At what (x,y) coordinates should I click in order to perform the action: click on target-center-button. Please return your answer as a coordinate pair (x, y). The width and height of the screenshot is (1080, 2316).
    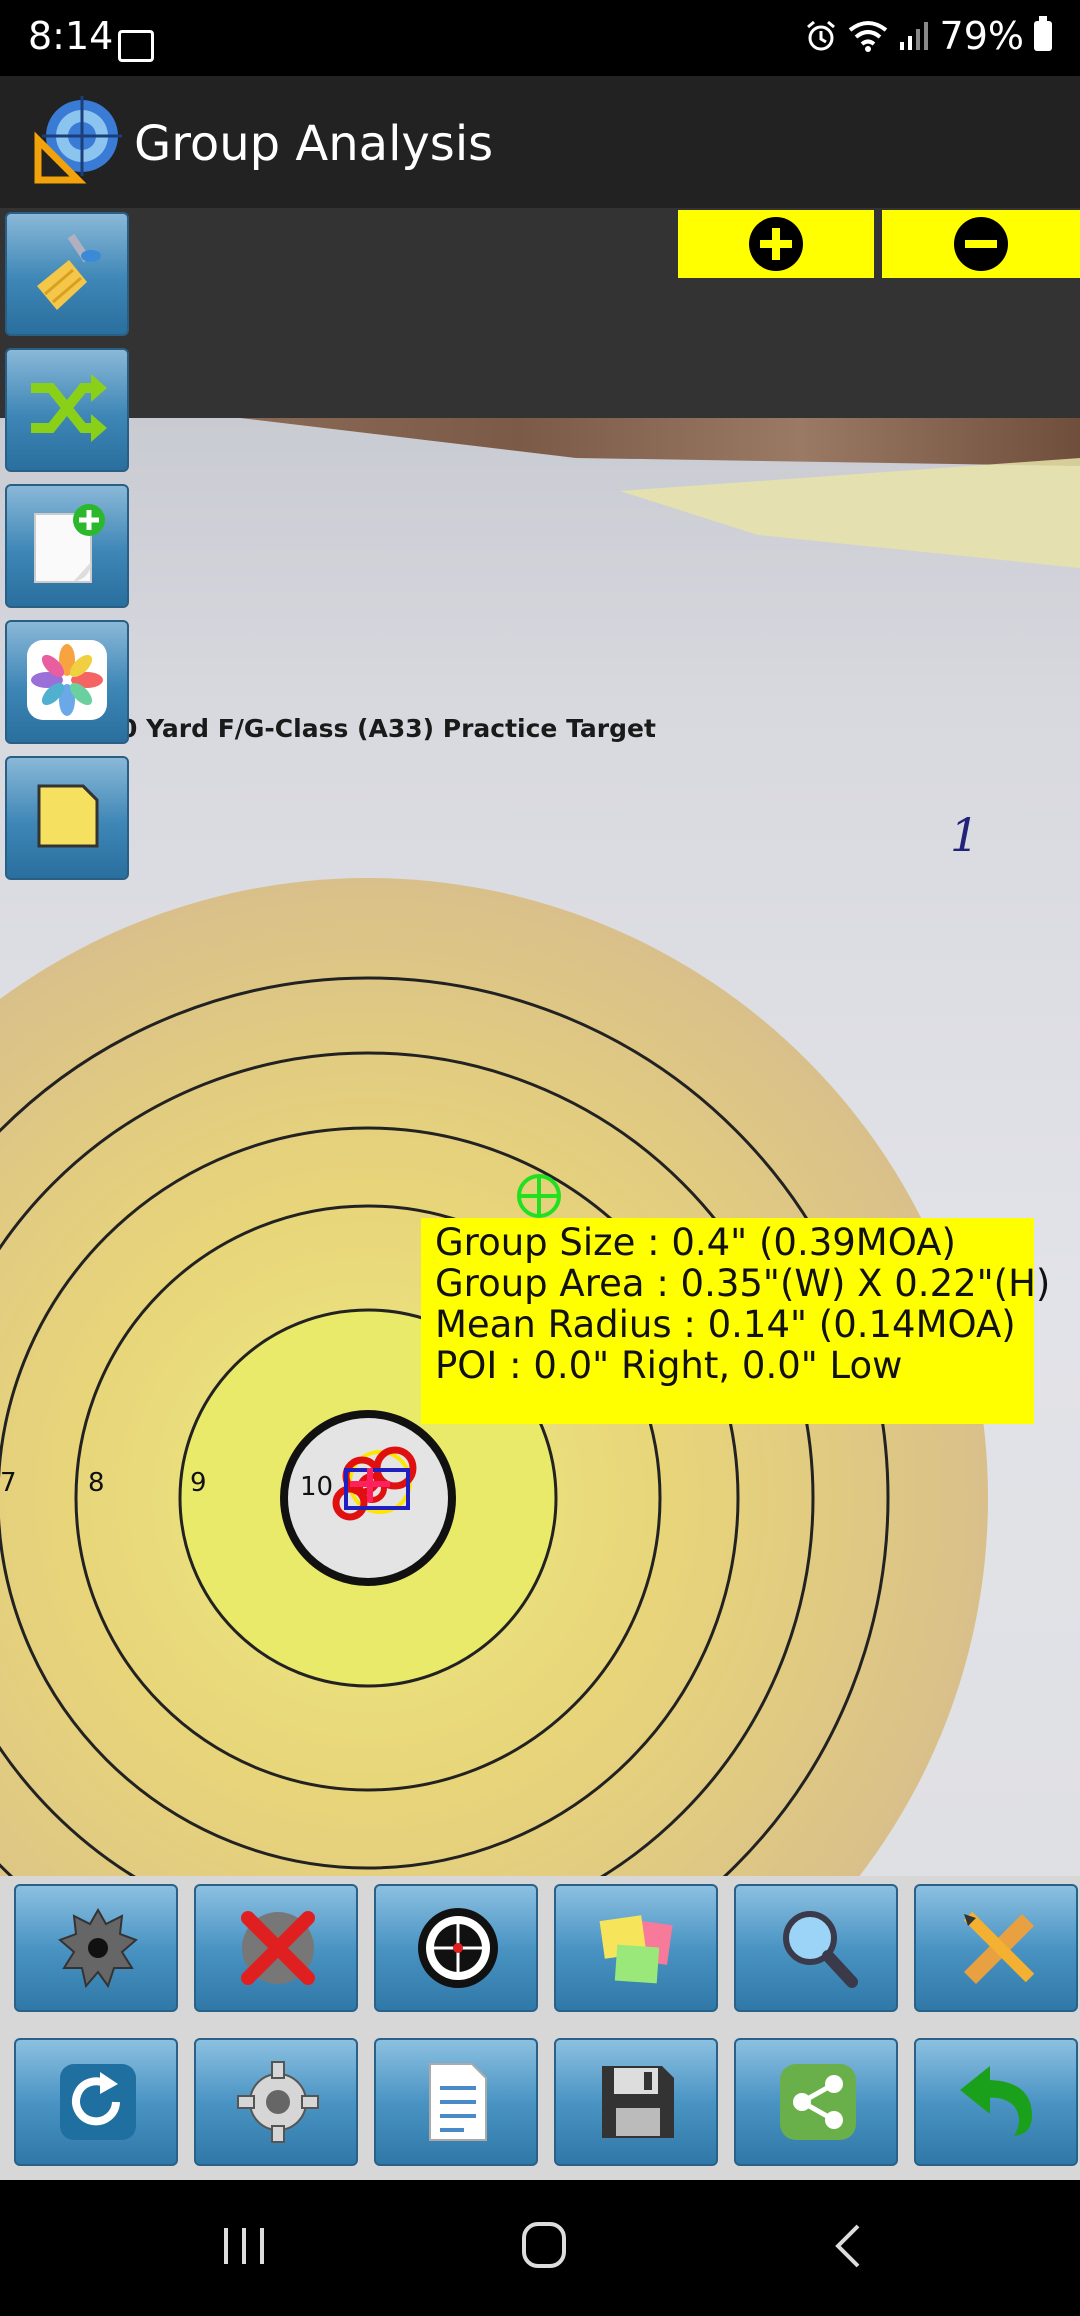
    Looking at the image, I should click on (456, 1948).